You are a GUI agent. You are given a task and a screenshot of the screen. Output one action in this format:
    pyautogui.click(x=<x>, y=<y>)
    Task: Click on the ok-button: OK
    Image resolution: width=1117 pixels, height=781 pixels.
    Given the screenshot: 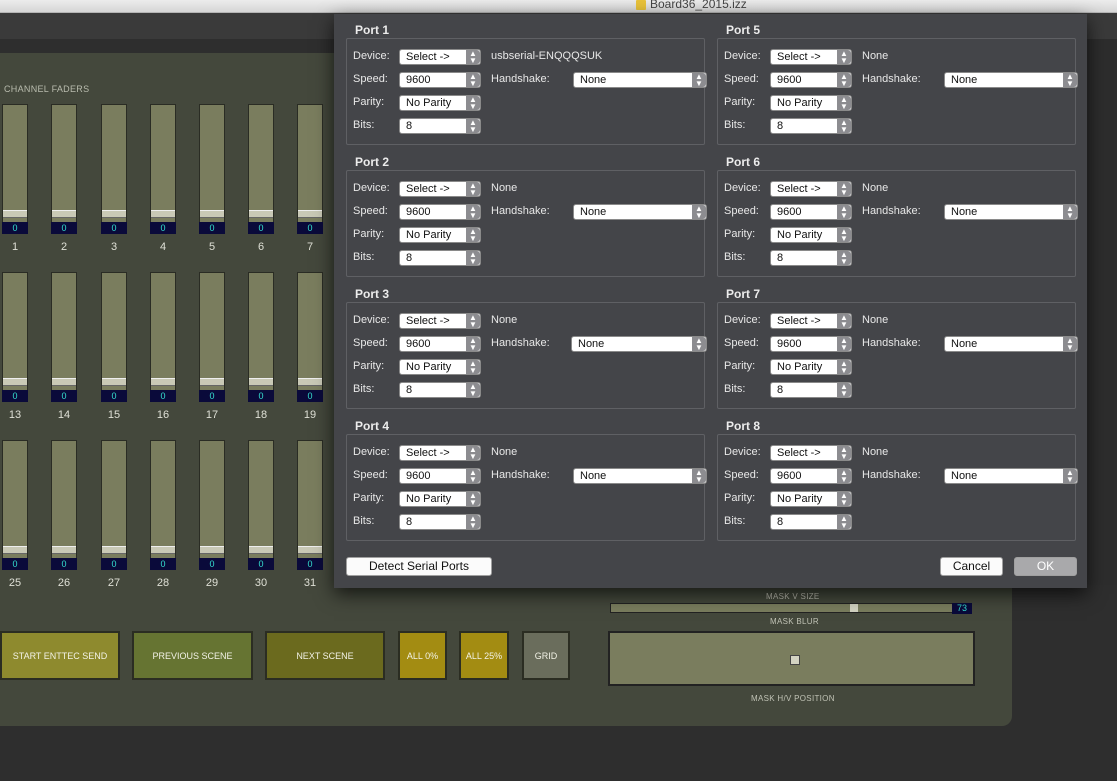 What is the action you would take?
    pyautogui.click(x=1045, y=566)
    